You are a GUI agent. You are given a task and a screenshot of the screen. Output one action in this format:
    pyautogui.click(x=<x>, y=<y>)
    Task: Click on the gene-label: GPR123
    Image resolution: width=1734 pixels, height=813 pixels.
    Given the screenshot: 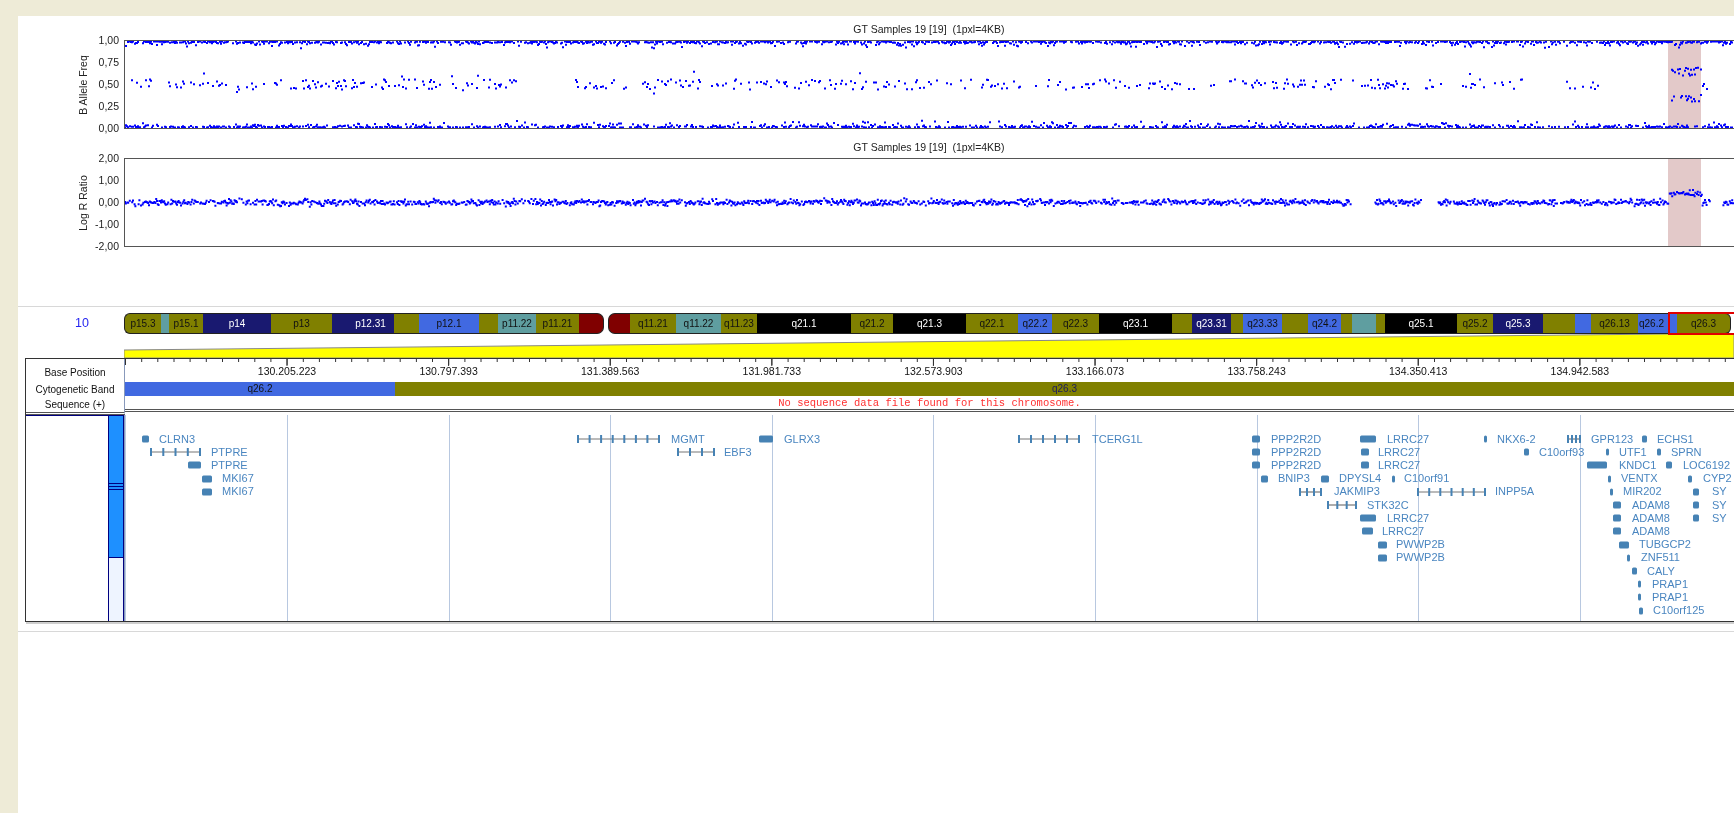 What is the action you would take?
    pyautogui.click(x=1612, y=439)
    